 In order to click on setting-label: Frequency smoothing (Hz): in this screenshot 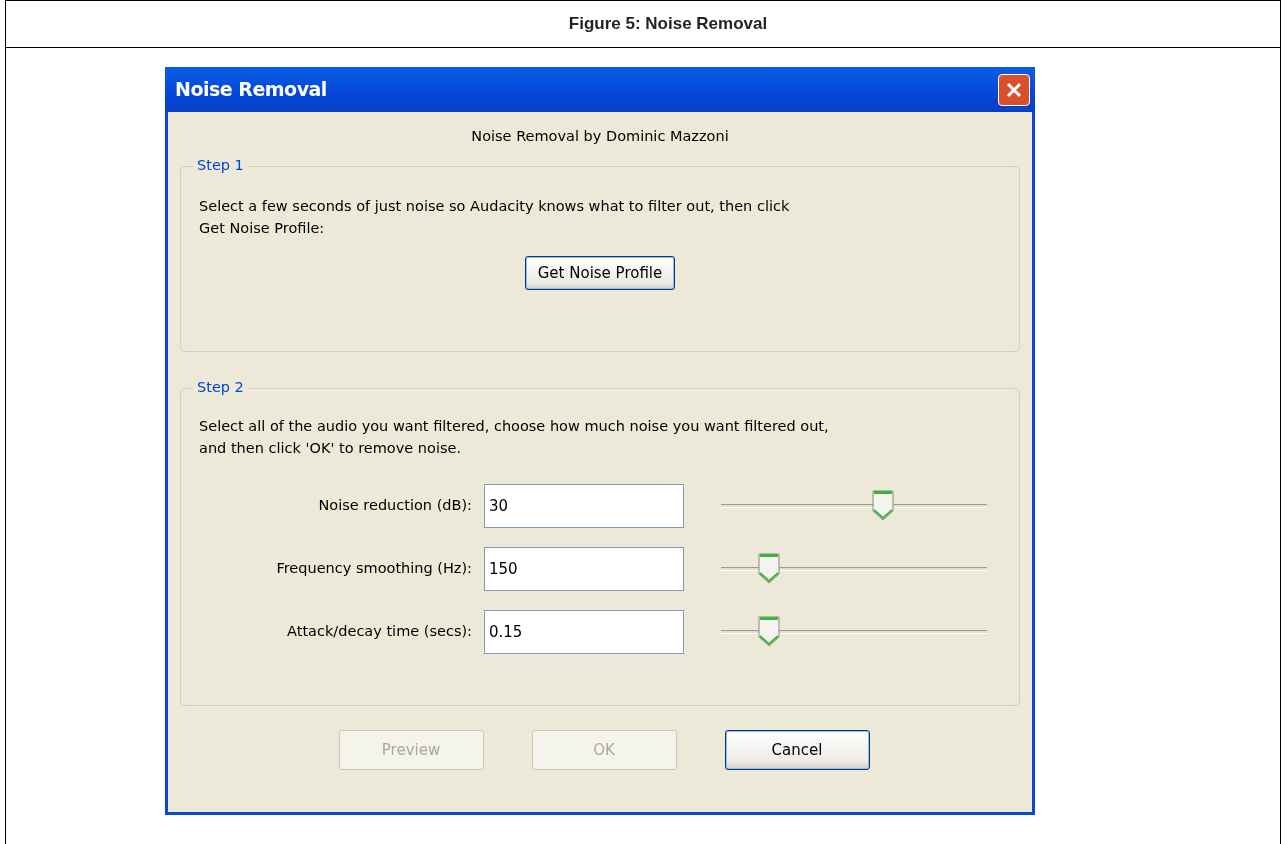, I will do `click(374, 568)`.